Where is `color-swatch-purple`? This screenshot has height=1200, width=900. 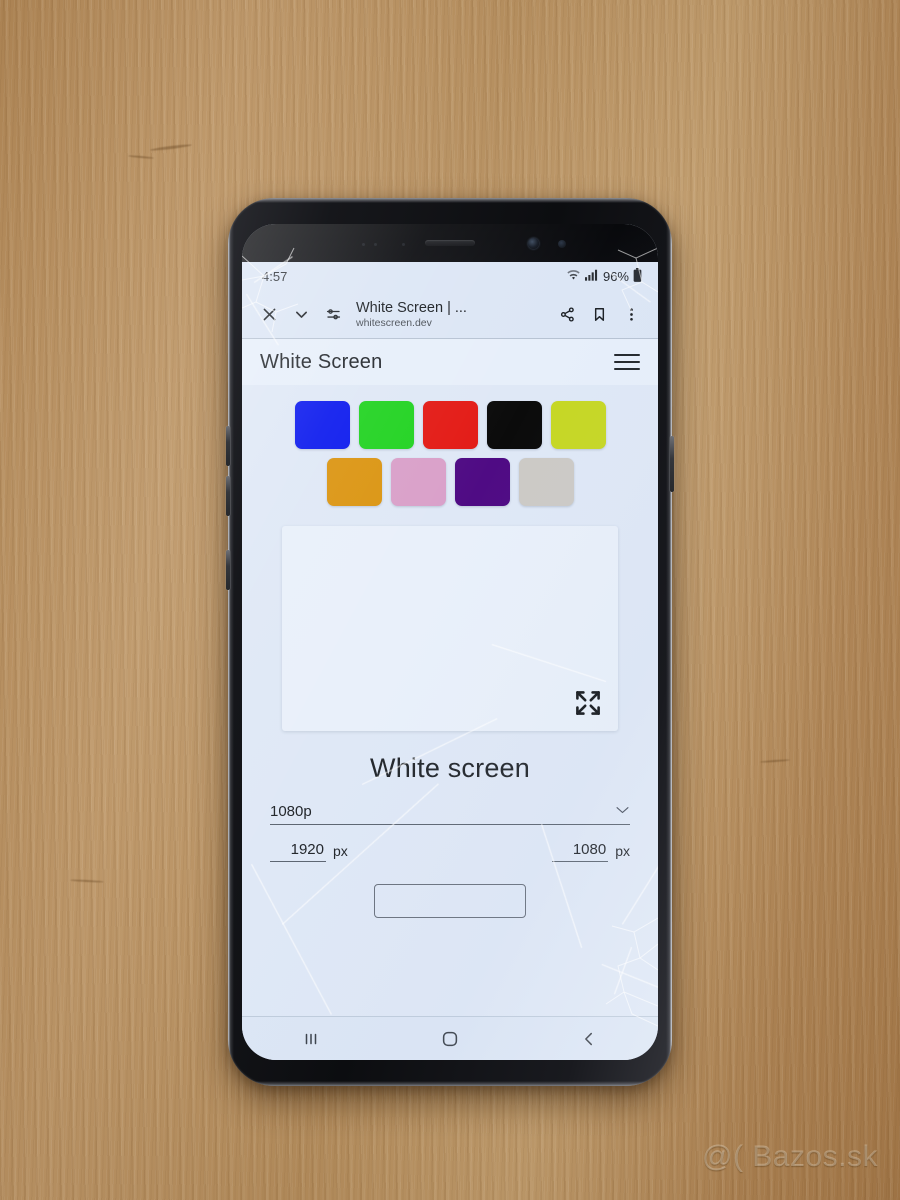 color-swatch-purple is located at coordinates (482, 482).